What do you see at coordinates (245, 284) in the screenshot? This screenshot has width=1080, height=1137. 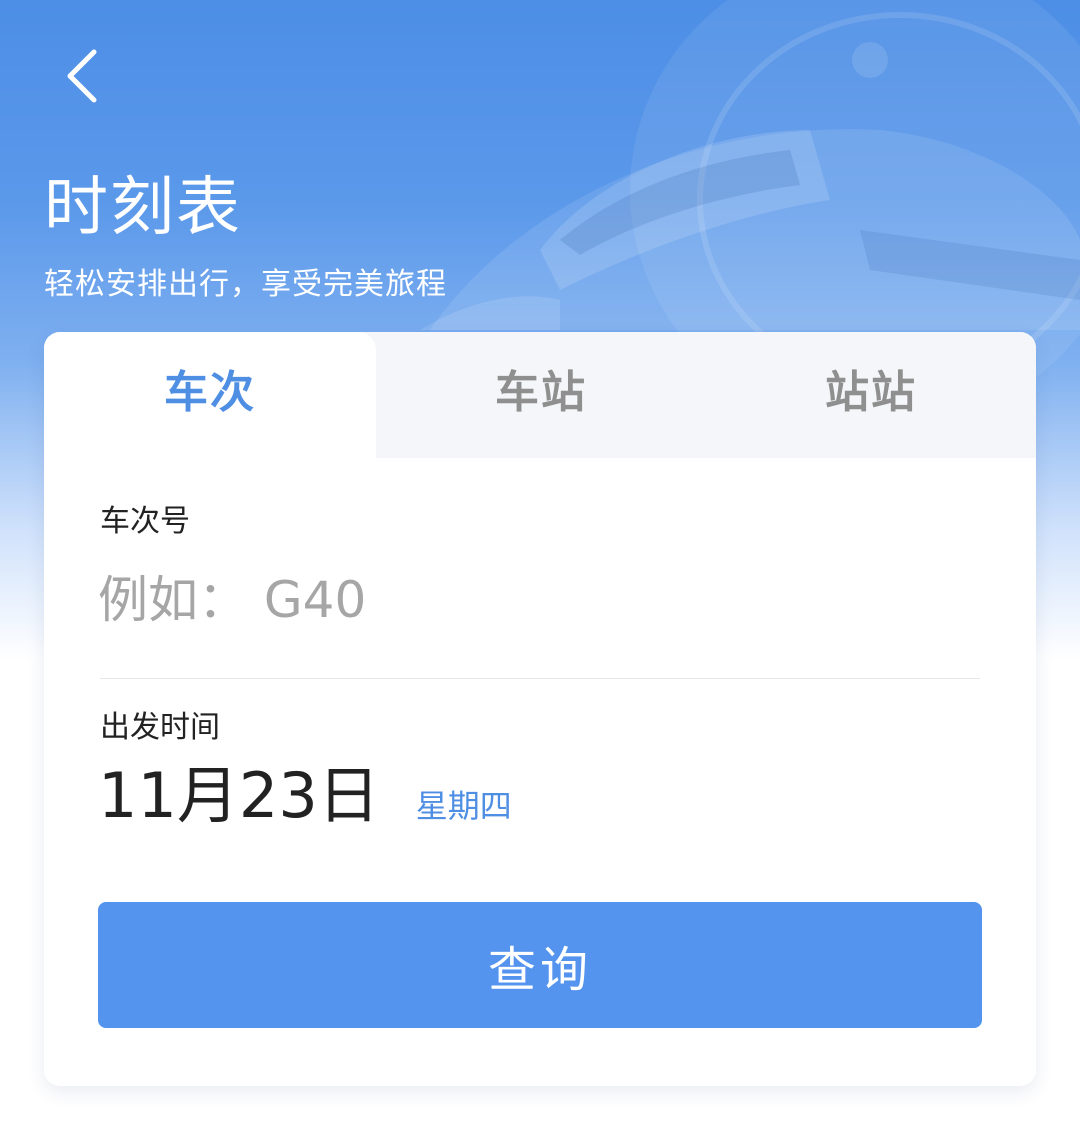 I see `page-subtitle: 轻松安排出行，享受完美旅程` at bounding box center [245, 284].